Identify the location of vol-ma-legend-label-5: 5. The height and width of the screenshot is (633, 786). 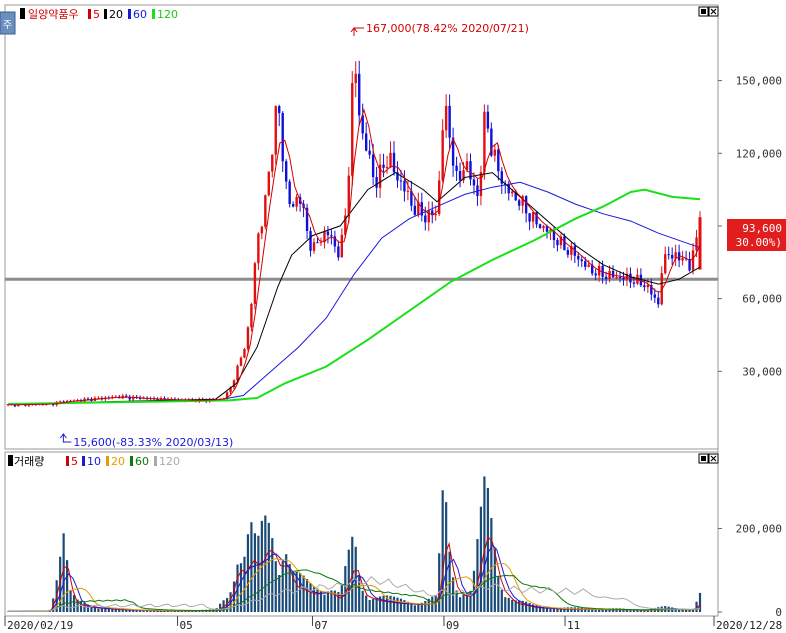
(74, 461).